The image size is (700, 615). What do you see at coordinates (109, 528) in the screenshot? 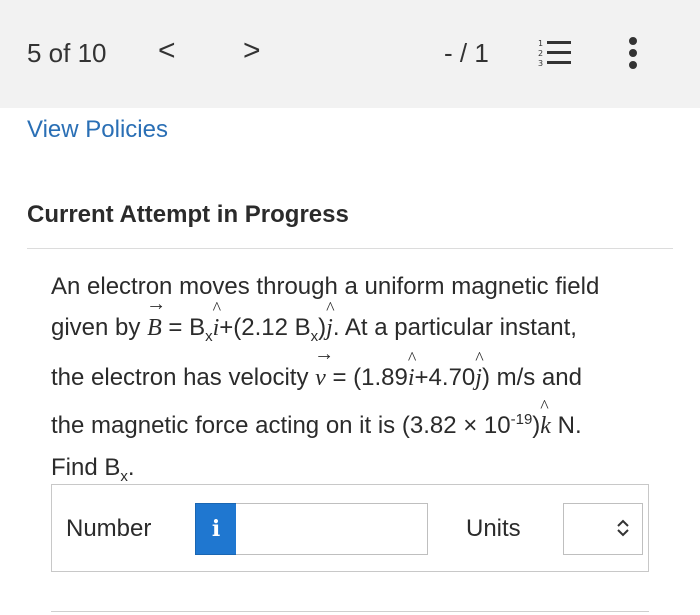
I see `number-label: Number` at bounding box center [109, 528].